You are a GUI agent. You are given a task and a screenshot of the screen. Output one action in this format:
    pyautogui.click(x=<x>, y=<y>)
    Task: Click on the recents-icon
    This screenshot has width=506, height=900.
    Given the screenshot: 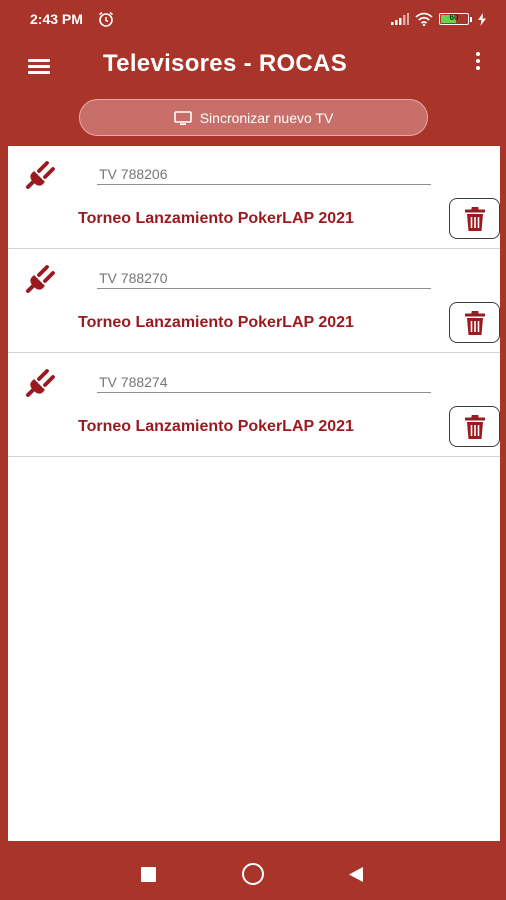 What is the action you would take?
    pyautogui.click(x=148, y=874)
    